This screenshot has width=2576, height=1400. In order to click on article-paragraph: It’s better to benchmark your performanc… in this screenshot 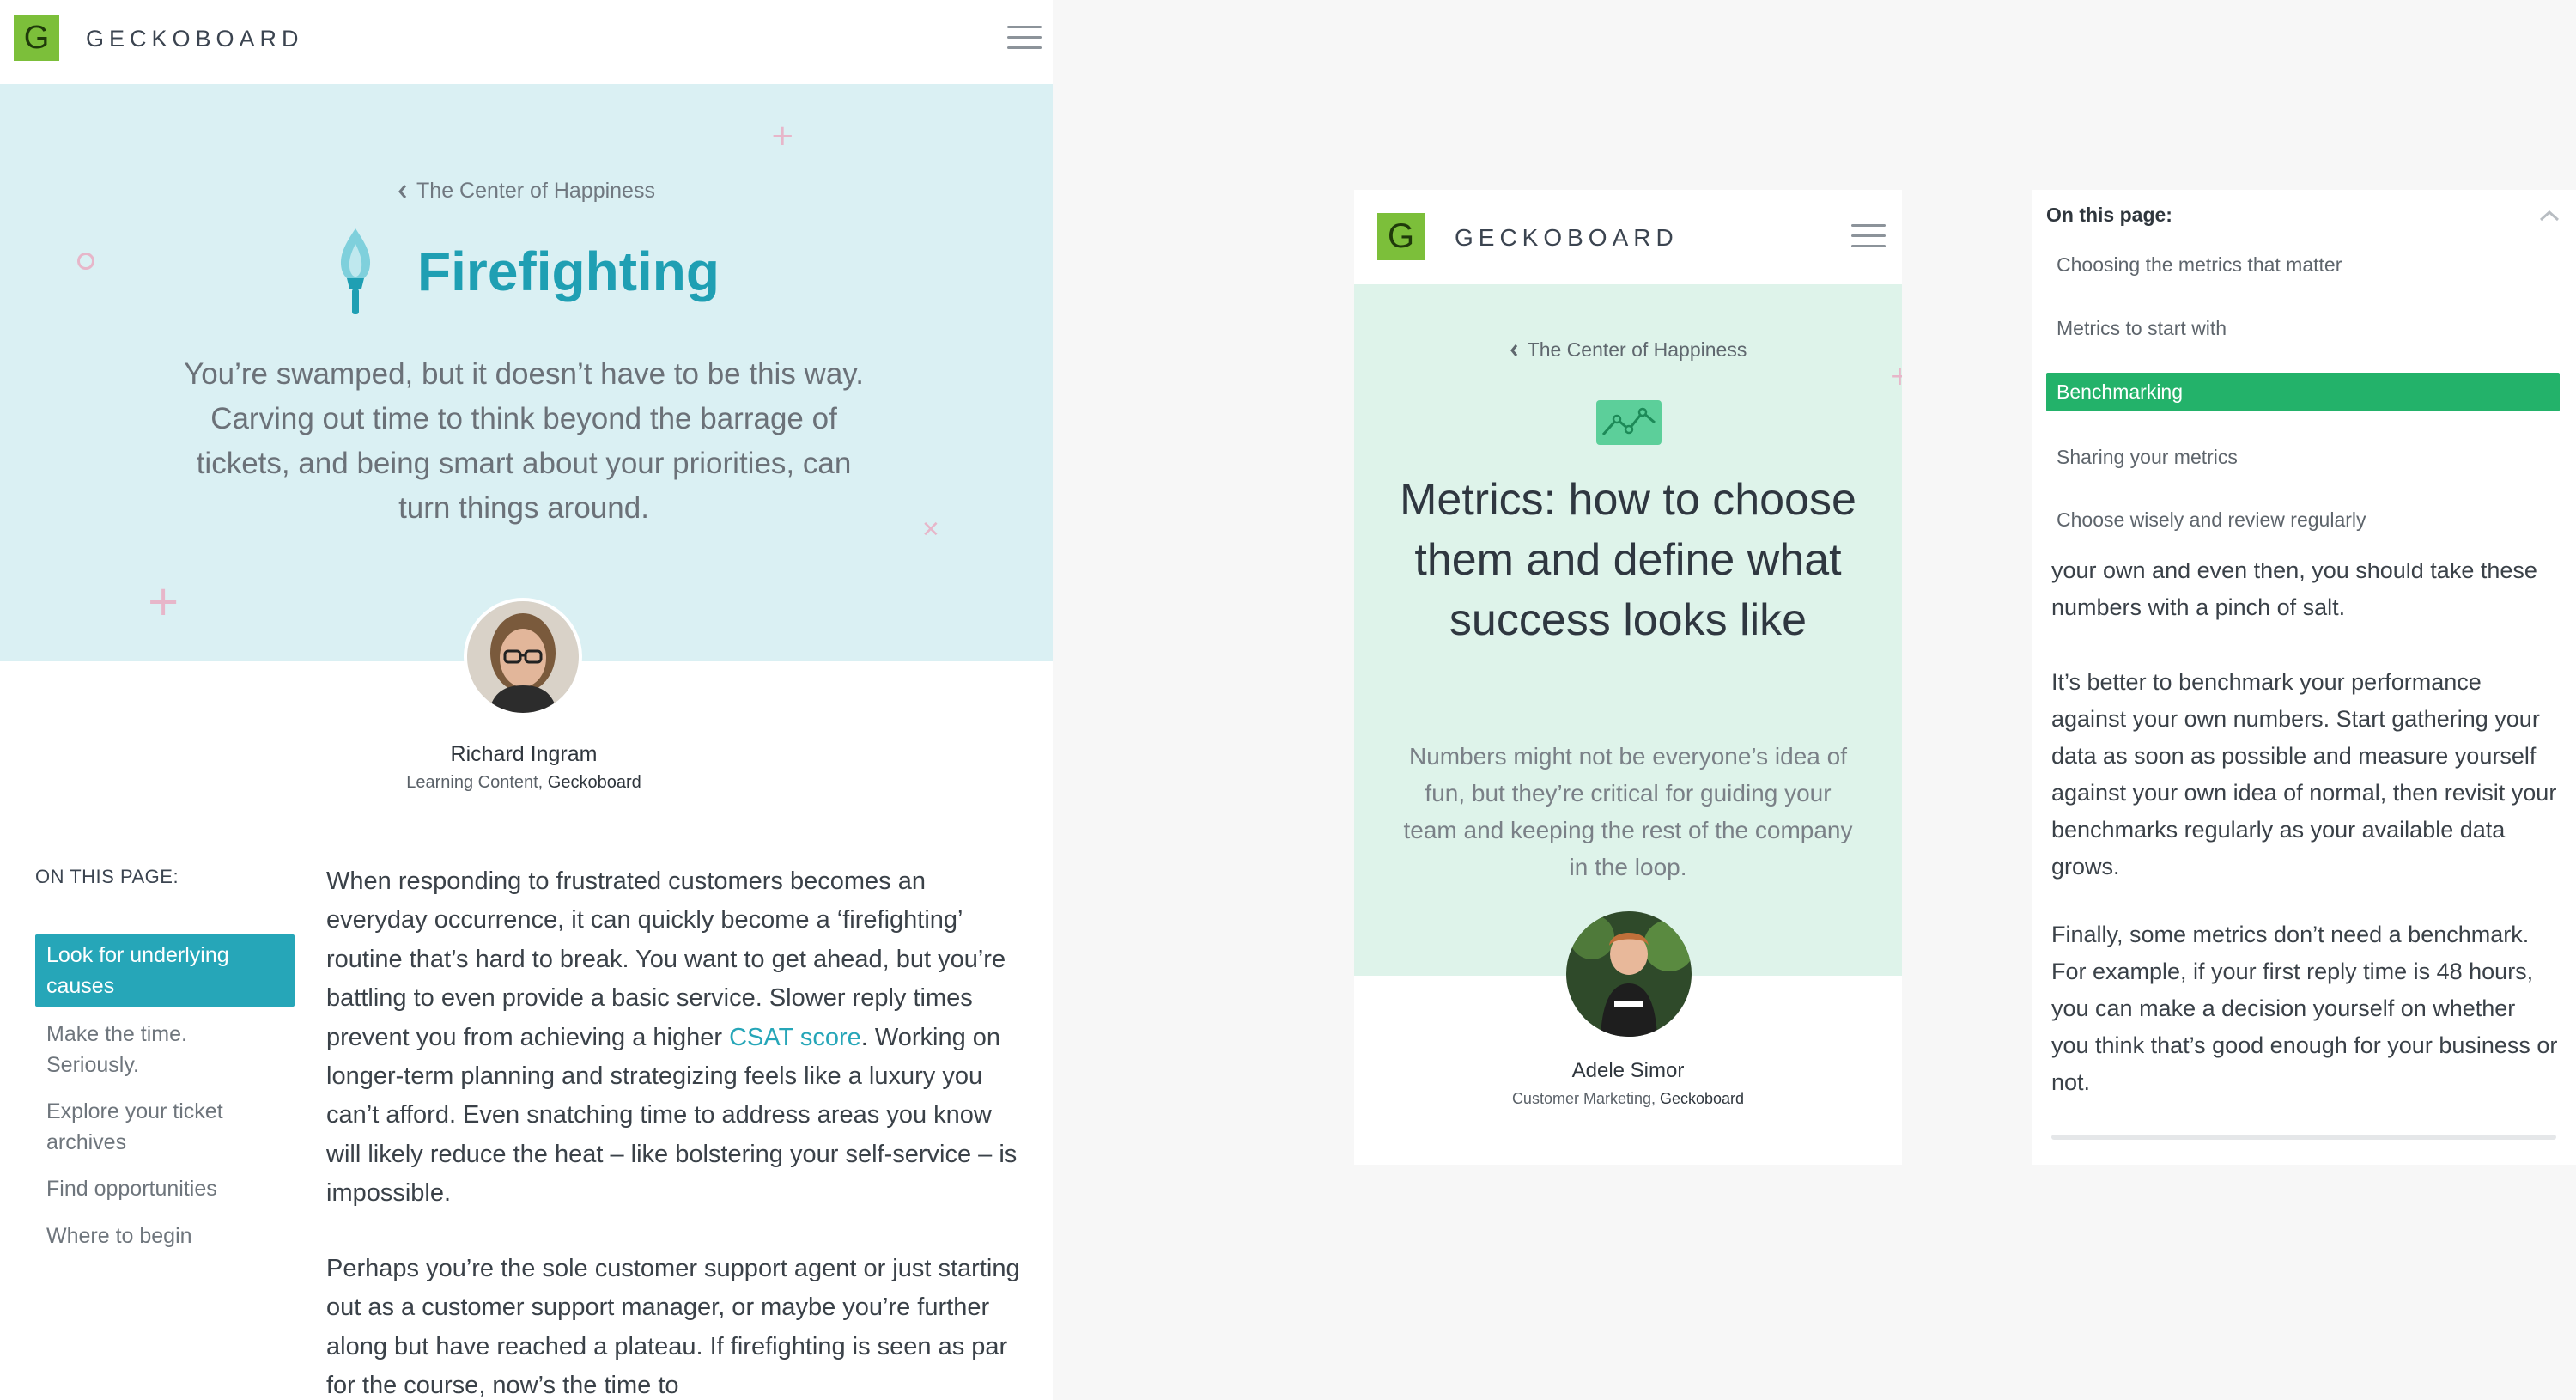, I will do `click(2304, 775)`.